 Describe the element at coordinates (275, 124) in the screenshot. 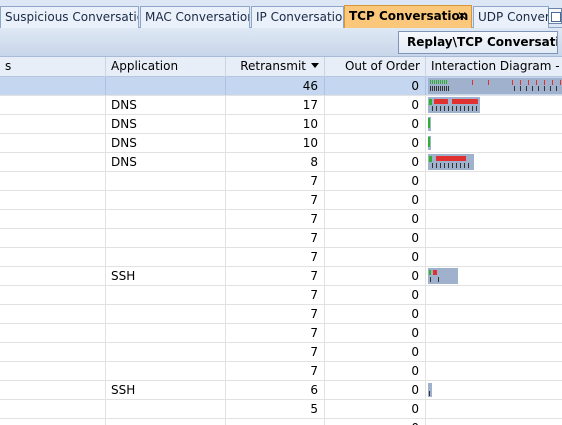

I see `retransmit-cell: 10` at that location.